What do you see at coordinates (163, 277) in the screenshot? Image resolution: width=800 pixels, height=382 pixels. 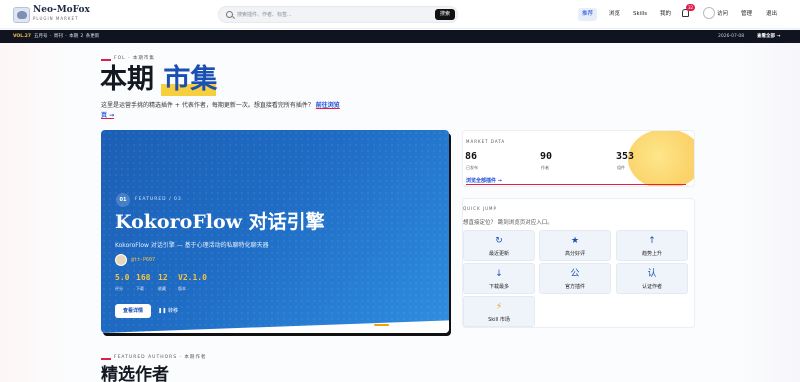 I see `stat-favorites-value: 12` at bounding box center [163, 277].